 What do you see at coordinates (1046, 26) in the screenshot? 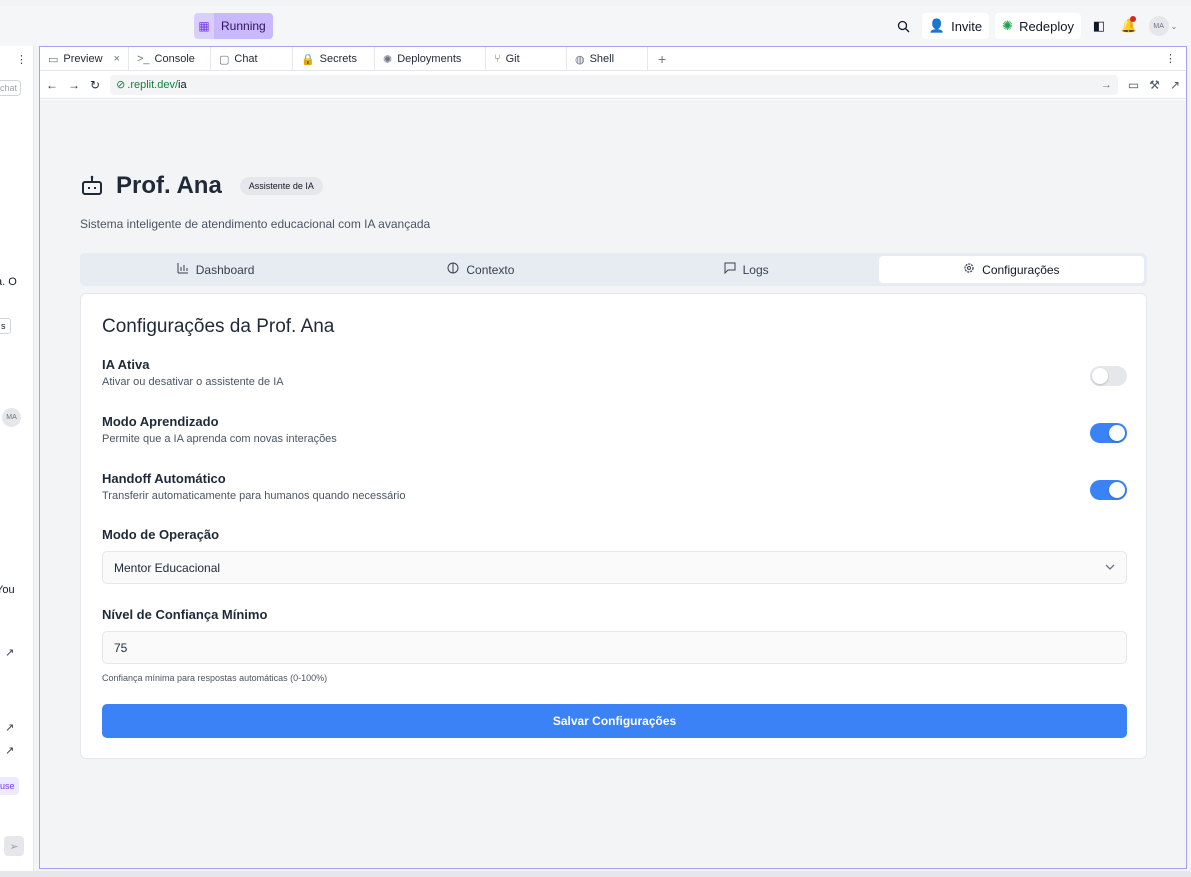
I see `redeploy-label: Redeploy` at bounding box center [1046, 26].